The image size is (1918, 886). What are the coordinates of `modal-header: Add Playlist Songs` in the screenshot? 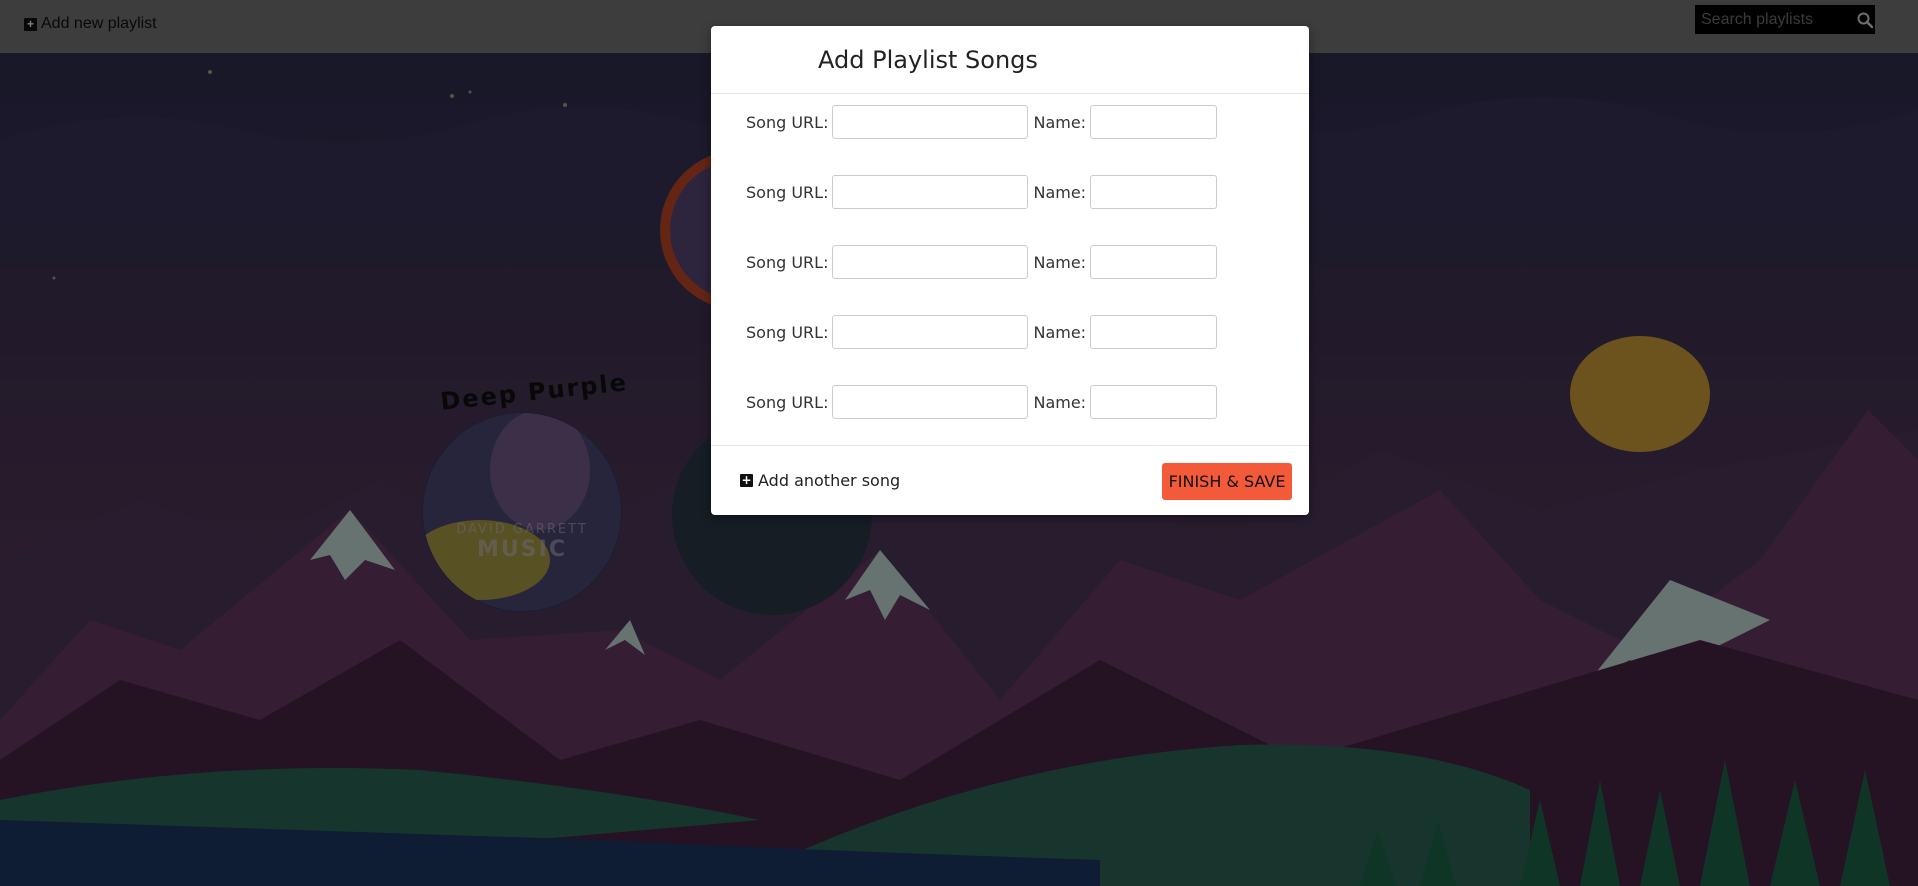 It's located at (1010, 60).